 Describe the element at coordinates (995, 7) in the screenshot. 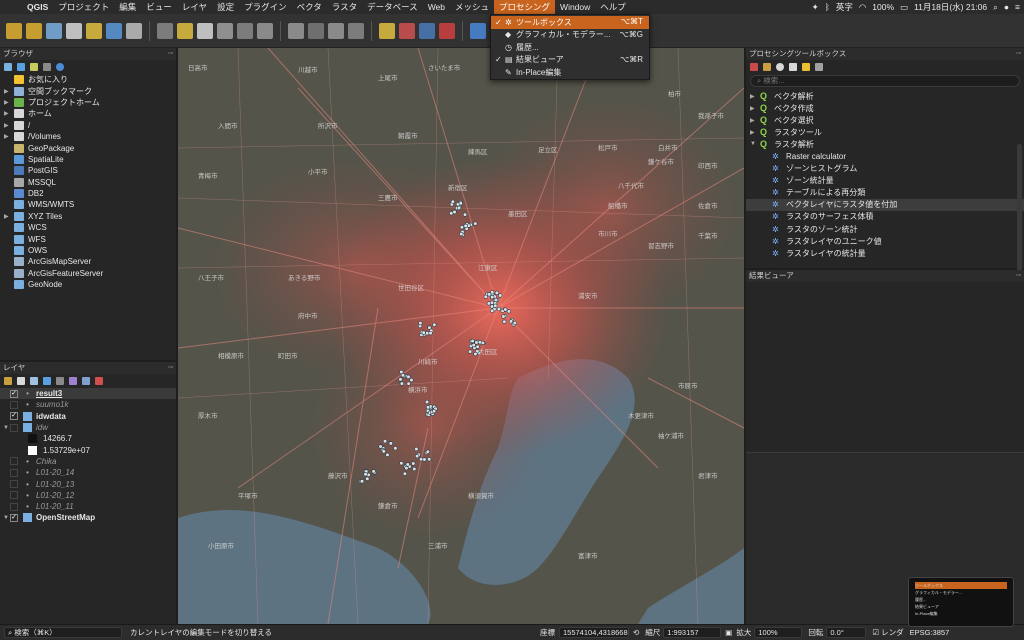

I see `spotlight-icon: ⌕` at that location.